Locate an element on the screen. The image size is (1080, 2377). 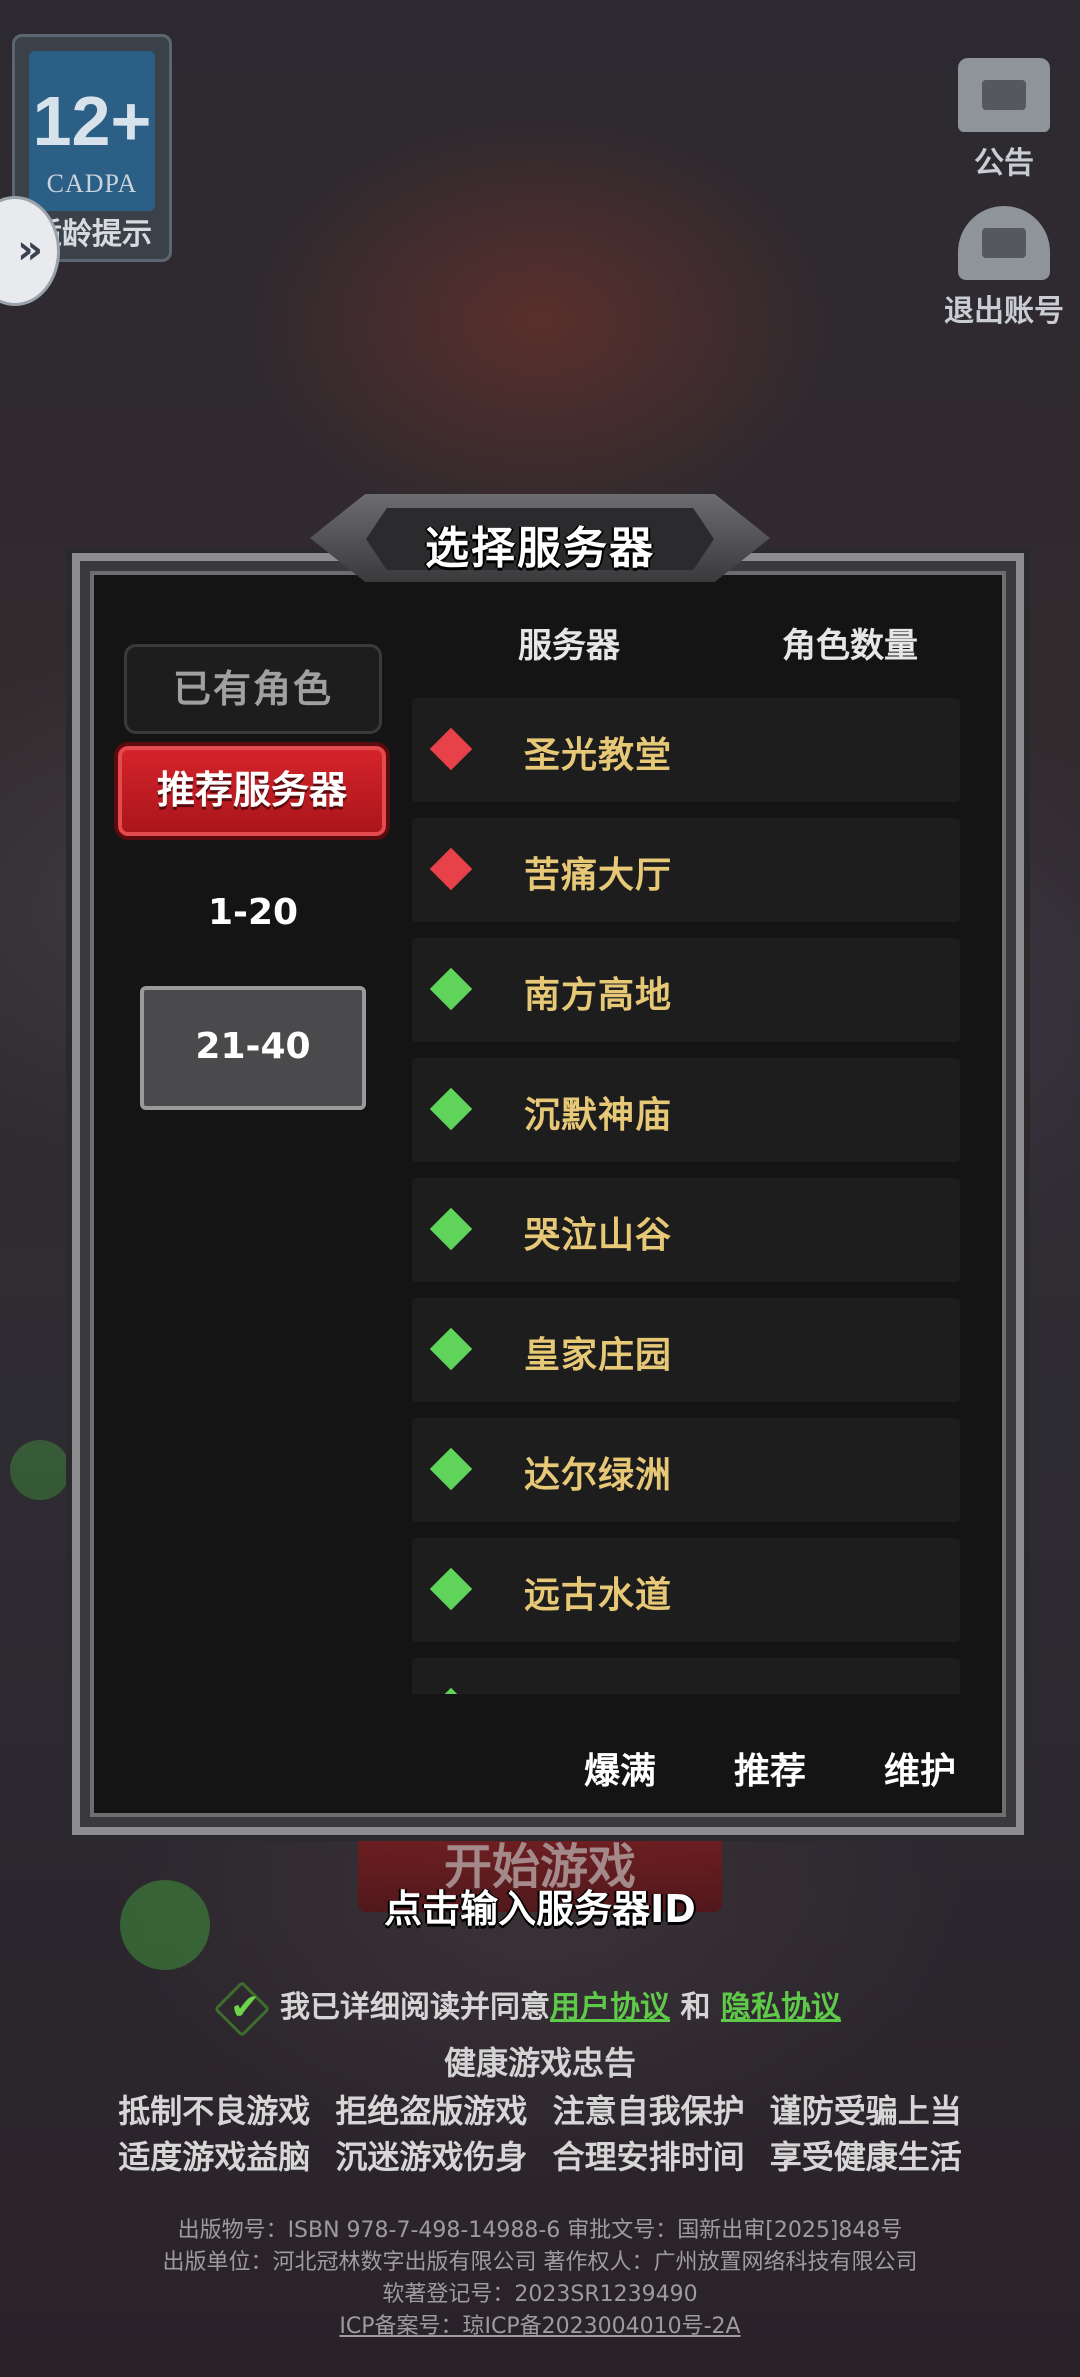
range-tab-1-20: 1-20 is located at coordinates (253, 912).